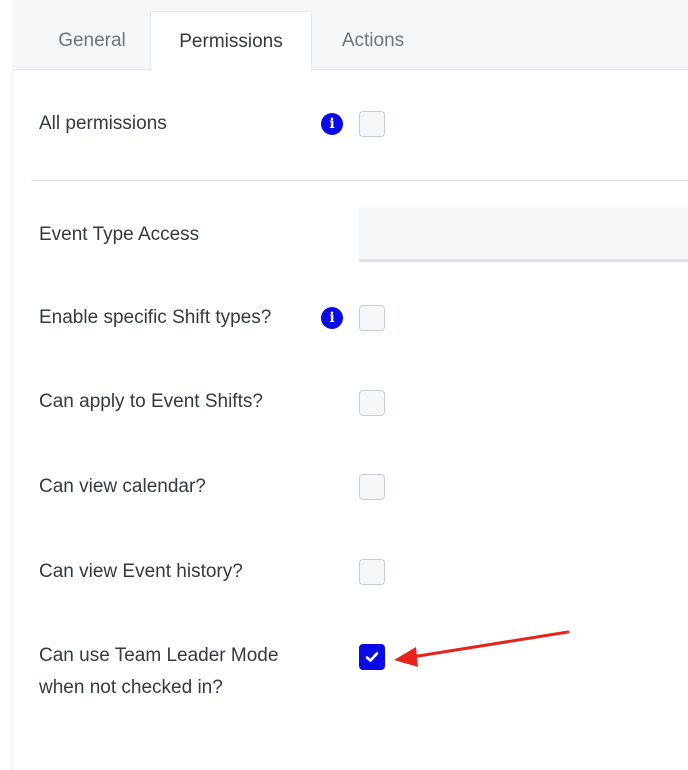 The image size is (688, 770). I want to click on divider, so click(359, 180).